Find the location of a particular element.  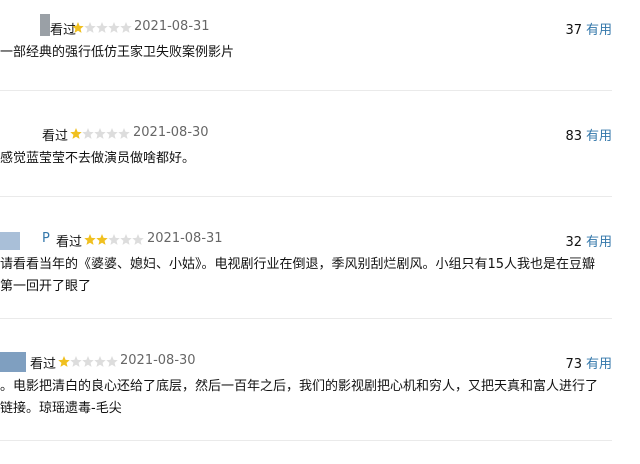

review-content-line: 第一回开了眼了 is located at coordinates (46, 286).